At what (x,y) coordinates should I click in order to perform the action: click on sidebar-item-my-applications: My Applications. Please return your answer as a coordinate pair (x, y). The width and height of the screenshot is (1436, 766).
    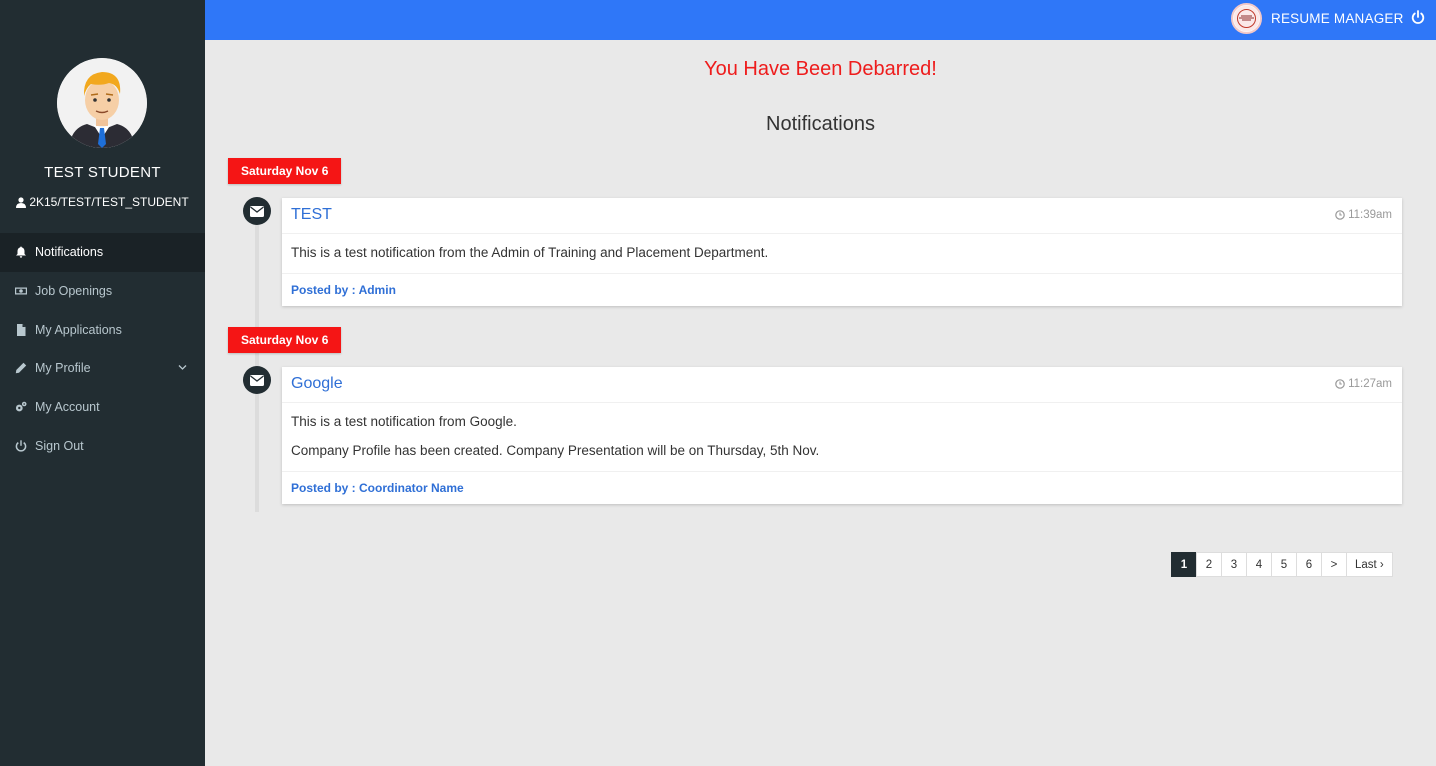
    Looking at the image, I should click on (102, 329).